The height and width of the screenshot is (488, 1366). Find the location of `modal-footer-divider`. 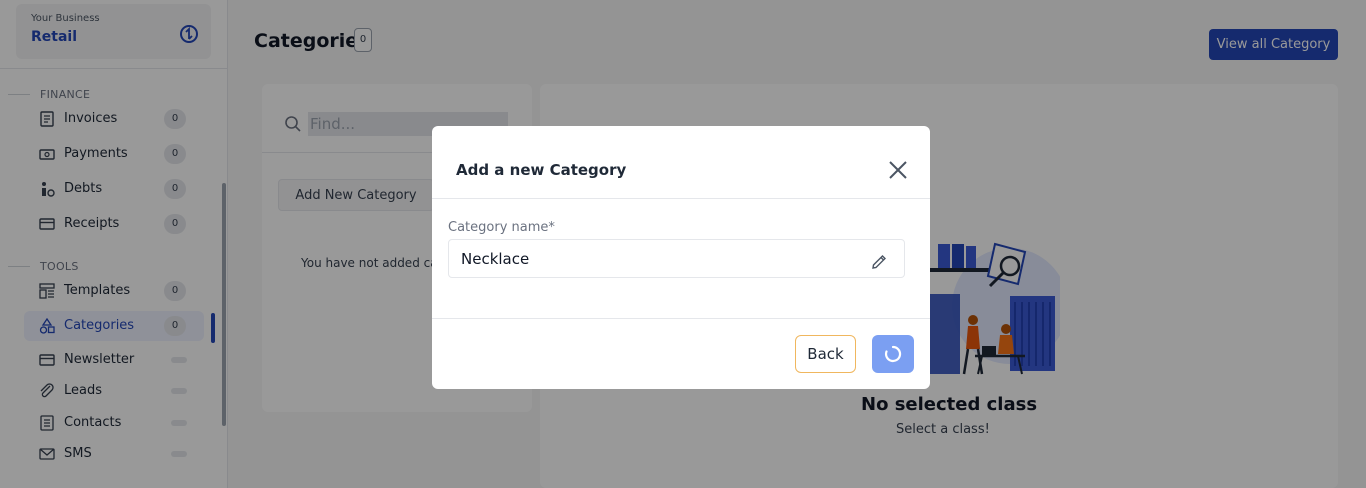

modal-footer-divider is located at coordinates (681, 318).